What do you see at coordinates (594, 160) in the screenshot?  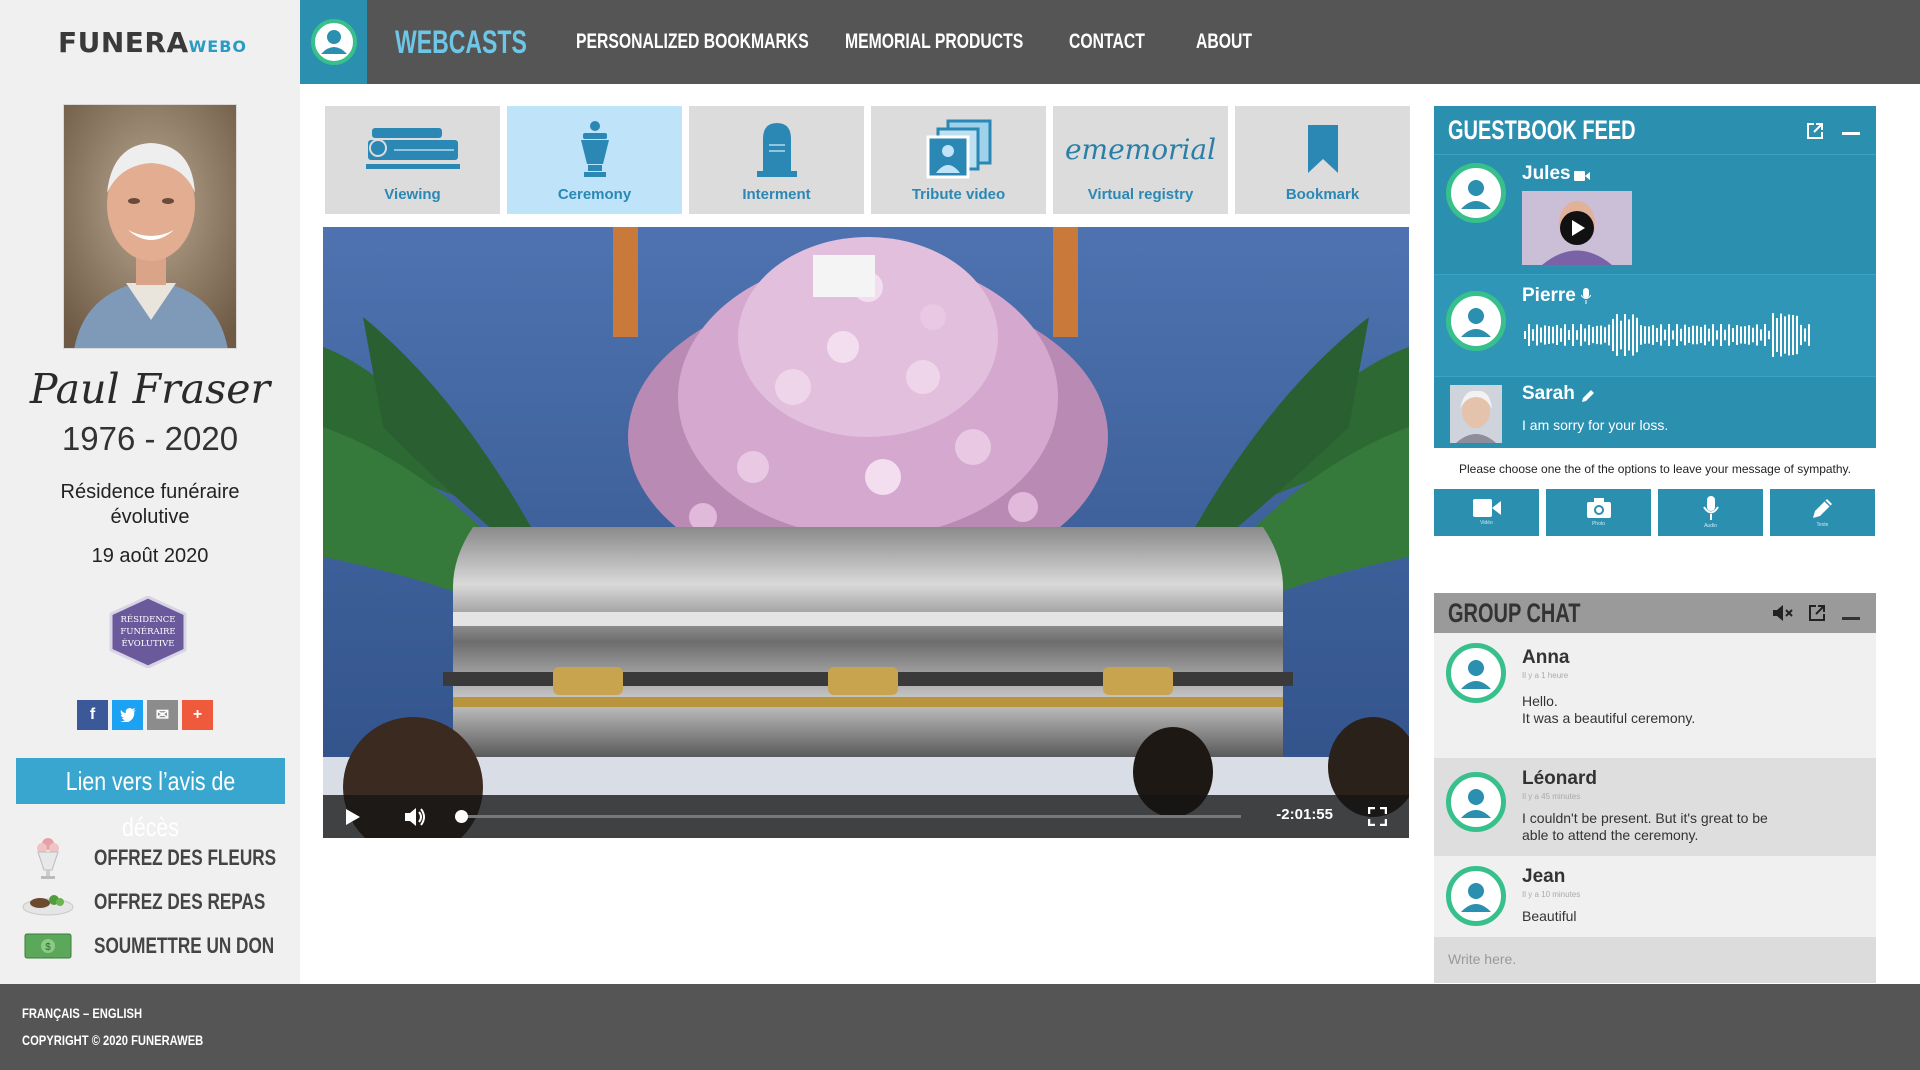 I see `tab-ceremony: Ceremony` at bounding box center [594, 160].